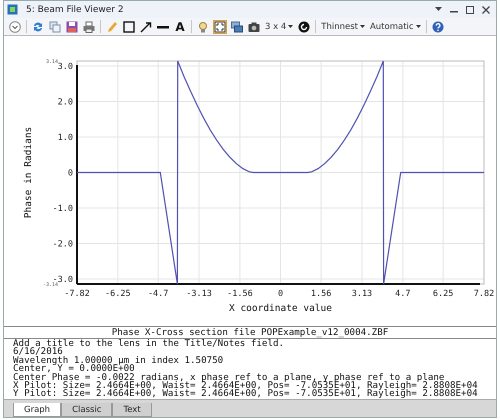  What do you see at coordinates (15, 26) in the screenshot?
I see `collapse-icon` at bounding box center [15, 26].